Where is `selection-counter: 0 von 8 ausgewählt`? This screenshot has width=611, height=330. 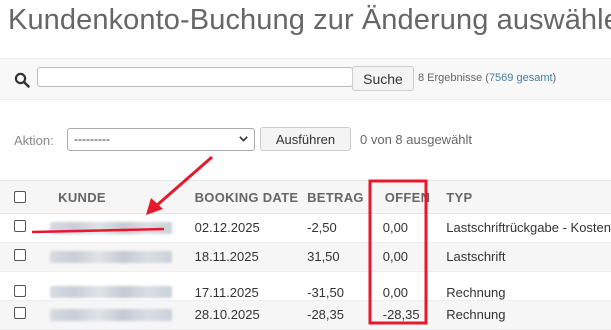 selection-counter: 0 von 8 ausgewählt is located at coordinates (416, 139).